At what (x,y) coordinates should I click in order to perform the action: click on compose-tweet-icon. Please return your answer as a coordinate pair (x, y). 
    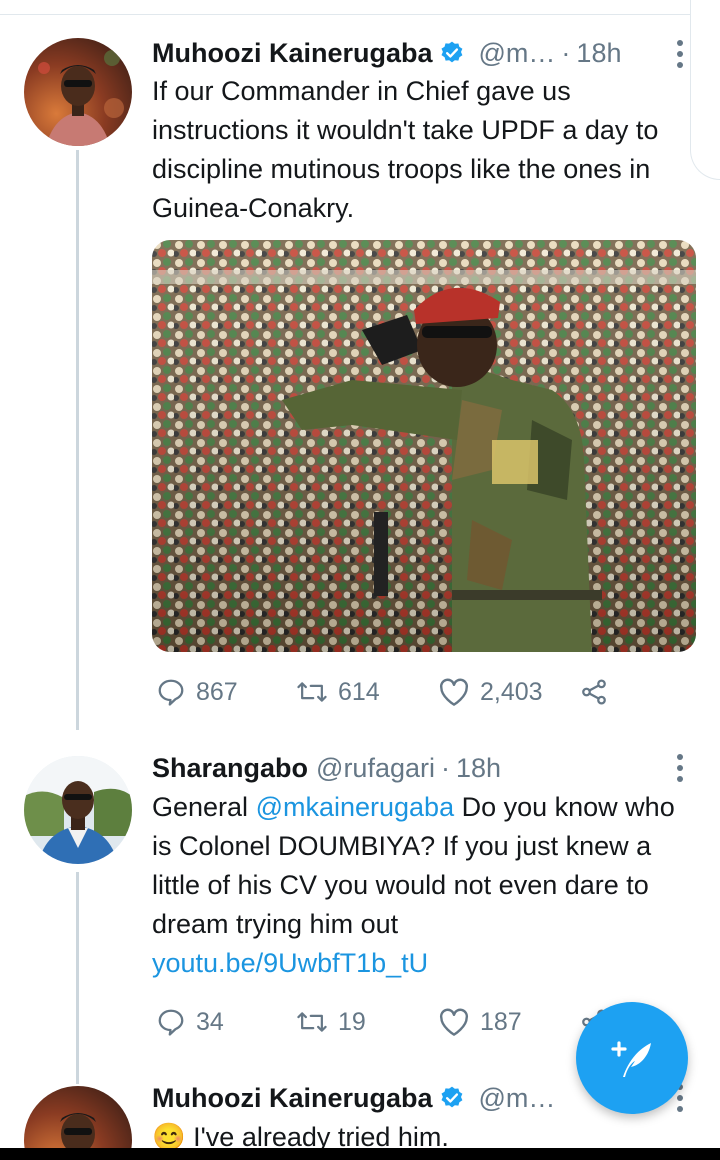
    Looking at the image, I should click on (631, 1059).